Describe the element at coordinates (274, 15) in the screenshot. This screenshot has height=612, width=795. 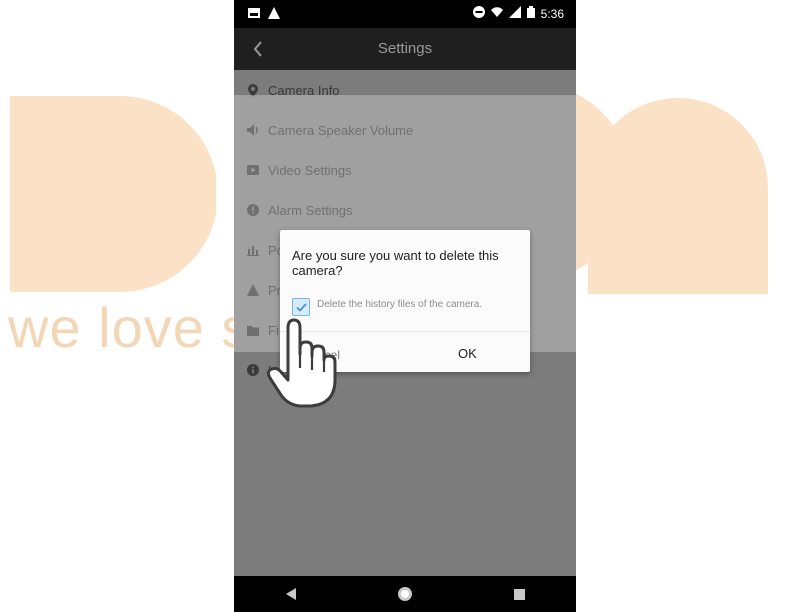
I see `warning-icon` at that location.